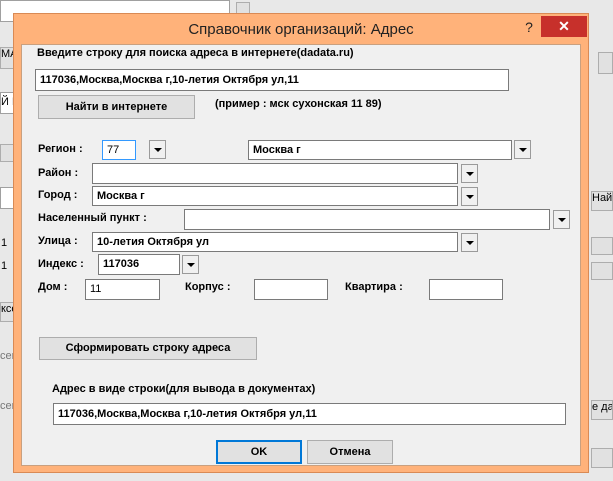 Image resolution: width=613 pixels, height=481 pixels. What do you see at coordinates (529, 27) in the screenshot?
I see `help-icon: ?` at bounding box center [529, 27].